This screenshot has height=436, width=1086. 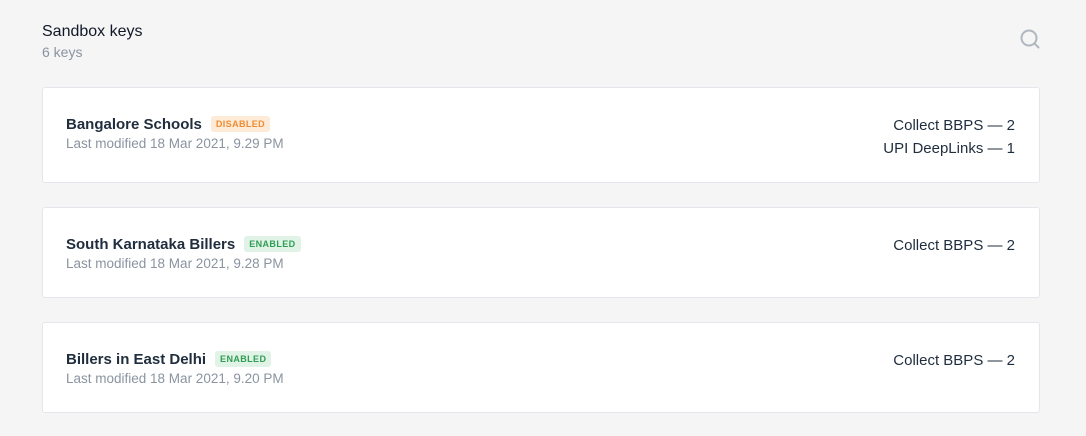 I want to click on last-modified: Last modified 18 Mar 2021, 9.28 PM, so click(x=175, y=263).